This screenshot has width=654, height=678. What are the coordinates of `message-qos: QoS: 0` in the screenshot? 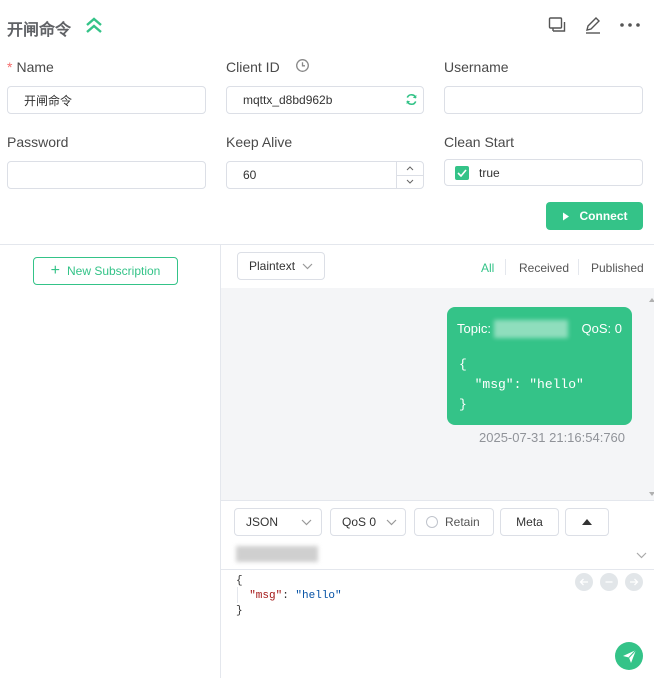 It's located at (601, 328).